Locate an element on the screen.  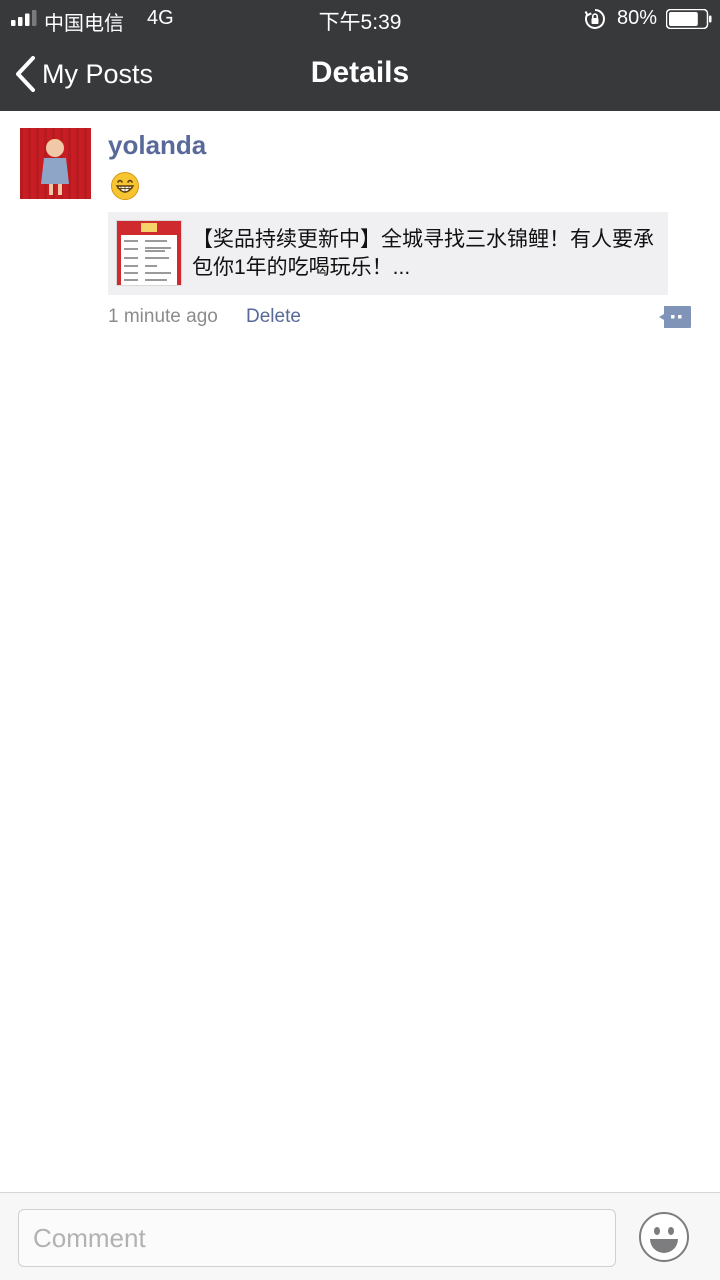
comment-bubble-icon is located at coordinates (675, 317).